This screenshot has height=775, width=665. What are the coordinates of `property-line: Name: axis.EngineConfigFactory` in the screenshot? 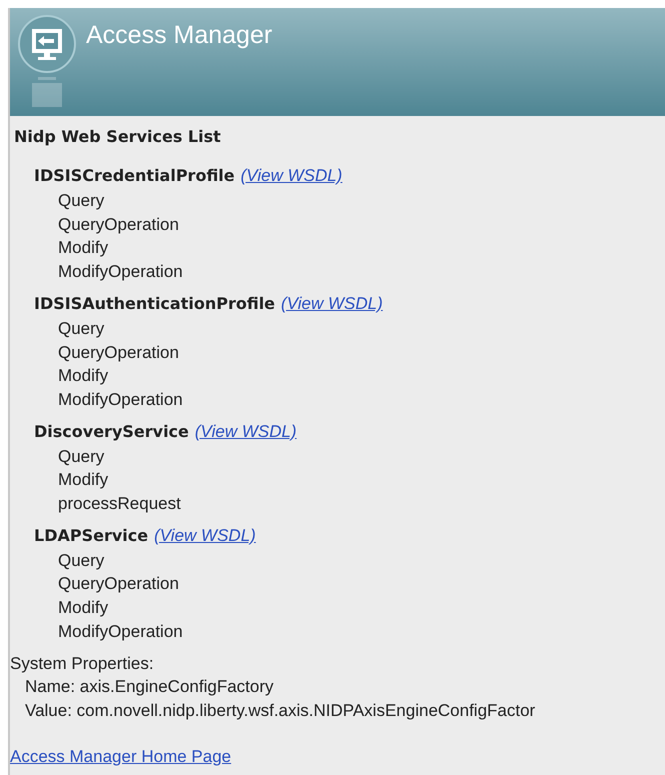 It's located at (149, 687).